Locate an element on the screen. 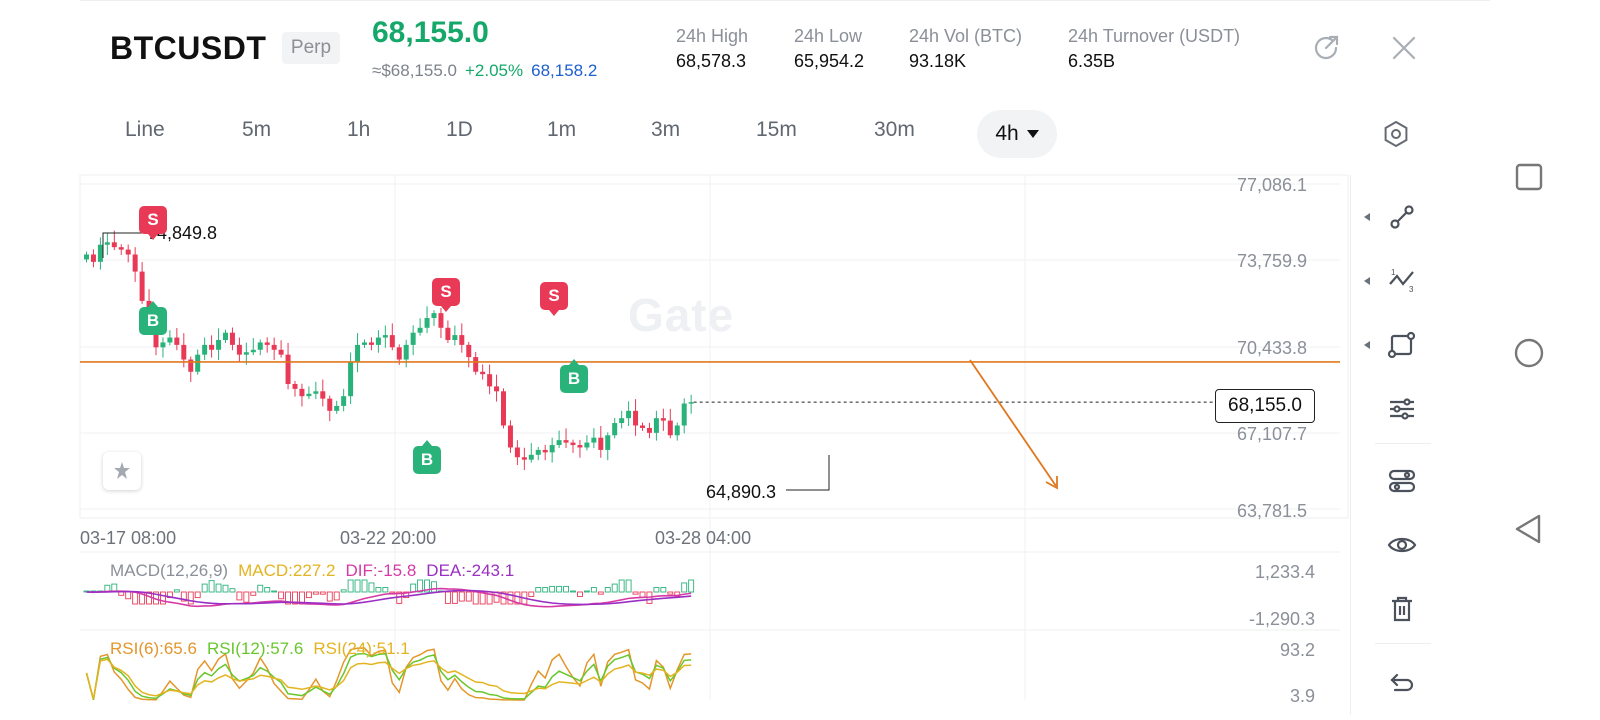 This screenshot has height=720, width=1600. back-icon is located at coordinates (1529, 529).